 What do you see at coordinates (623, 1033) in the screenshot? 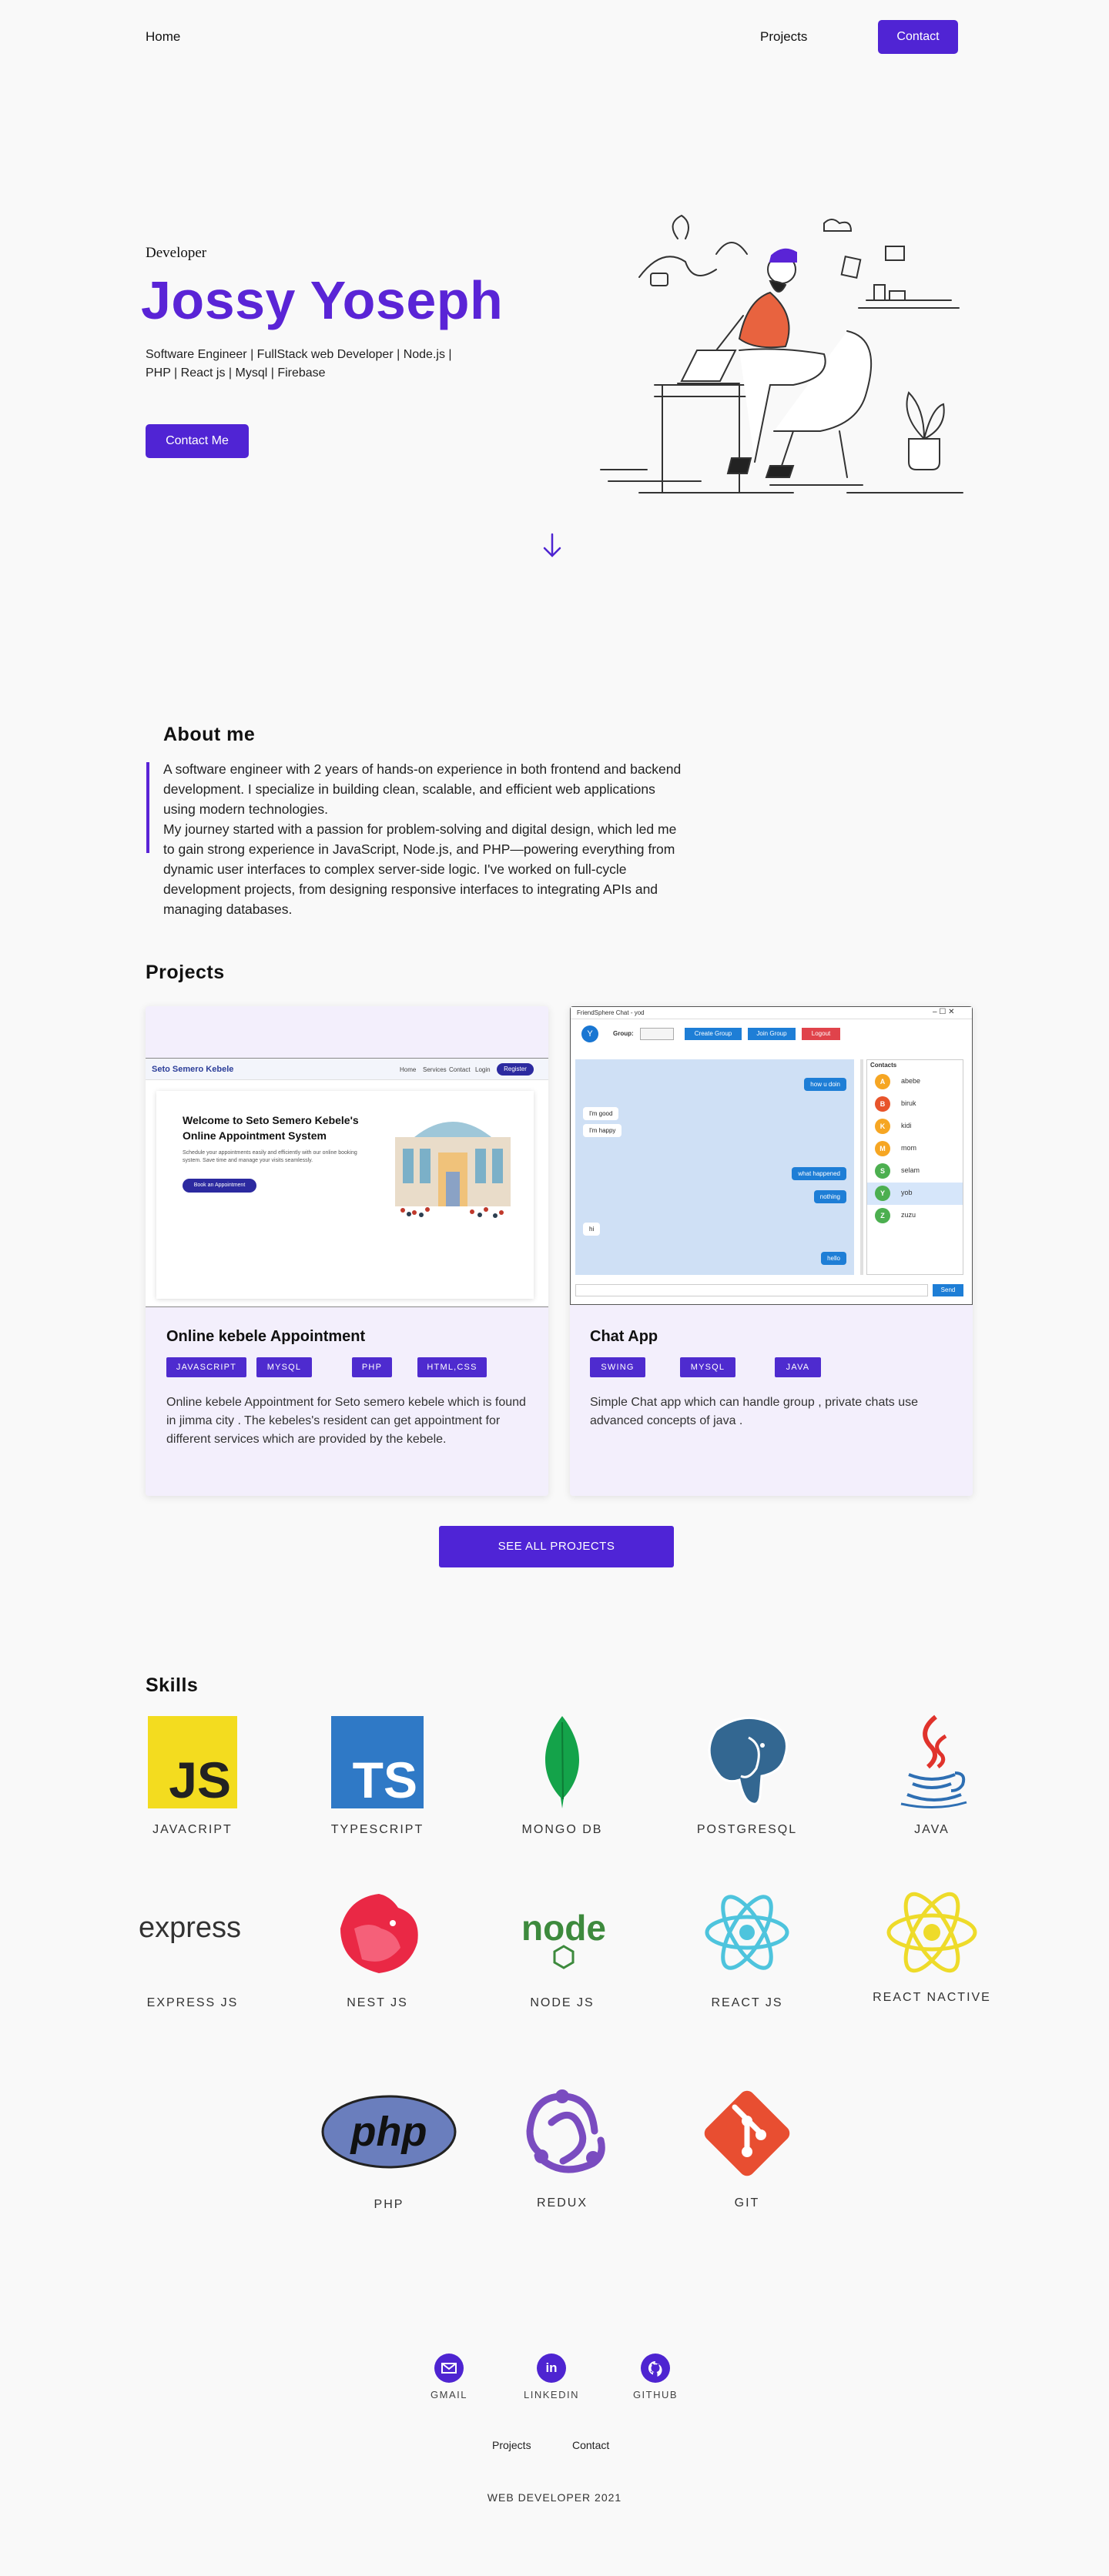
I see `screenshot-group-label: Group:` at bounding box center [623, 1033].